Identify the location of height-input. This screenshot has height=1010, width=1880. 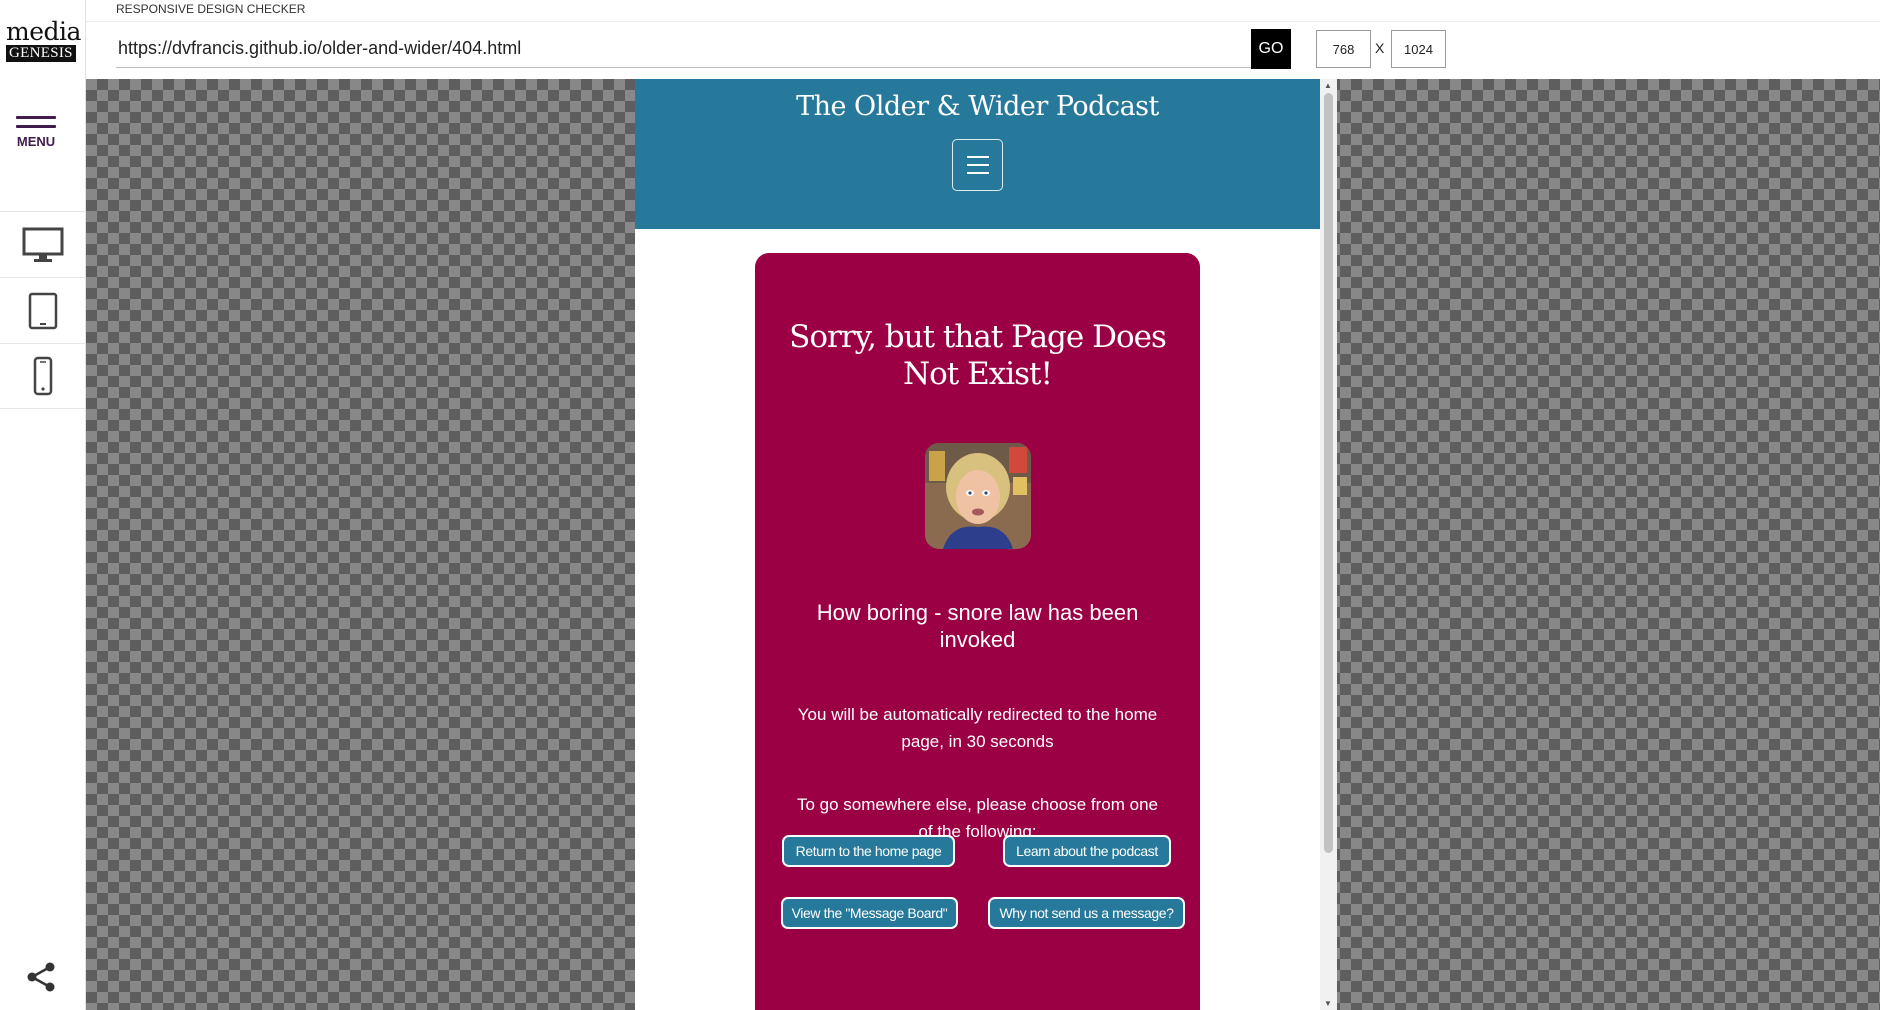
(1418, 49).